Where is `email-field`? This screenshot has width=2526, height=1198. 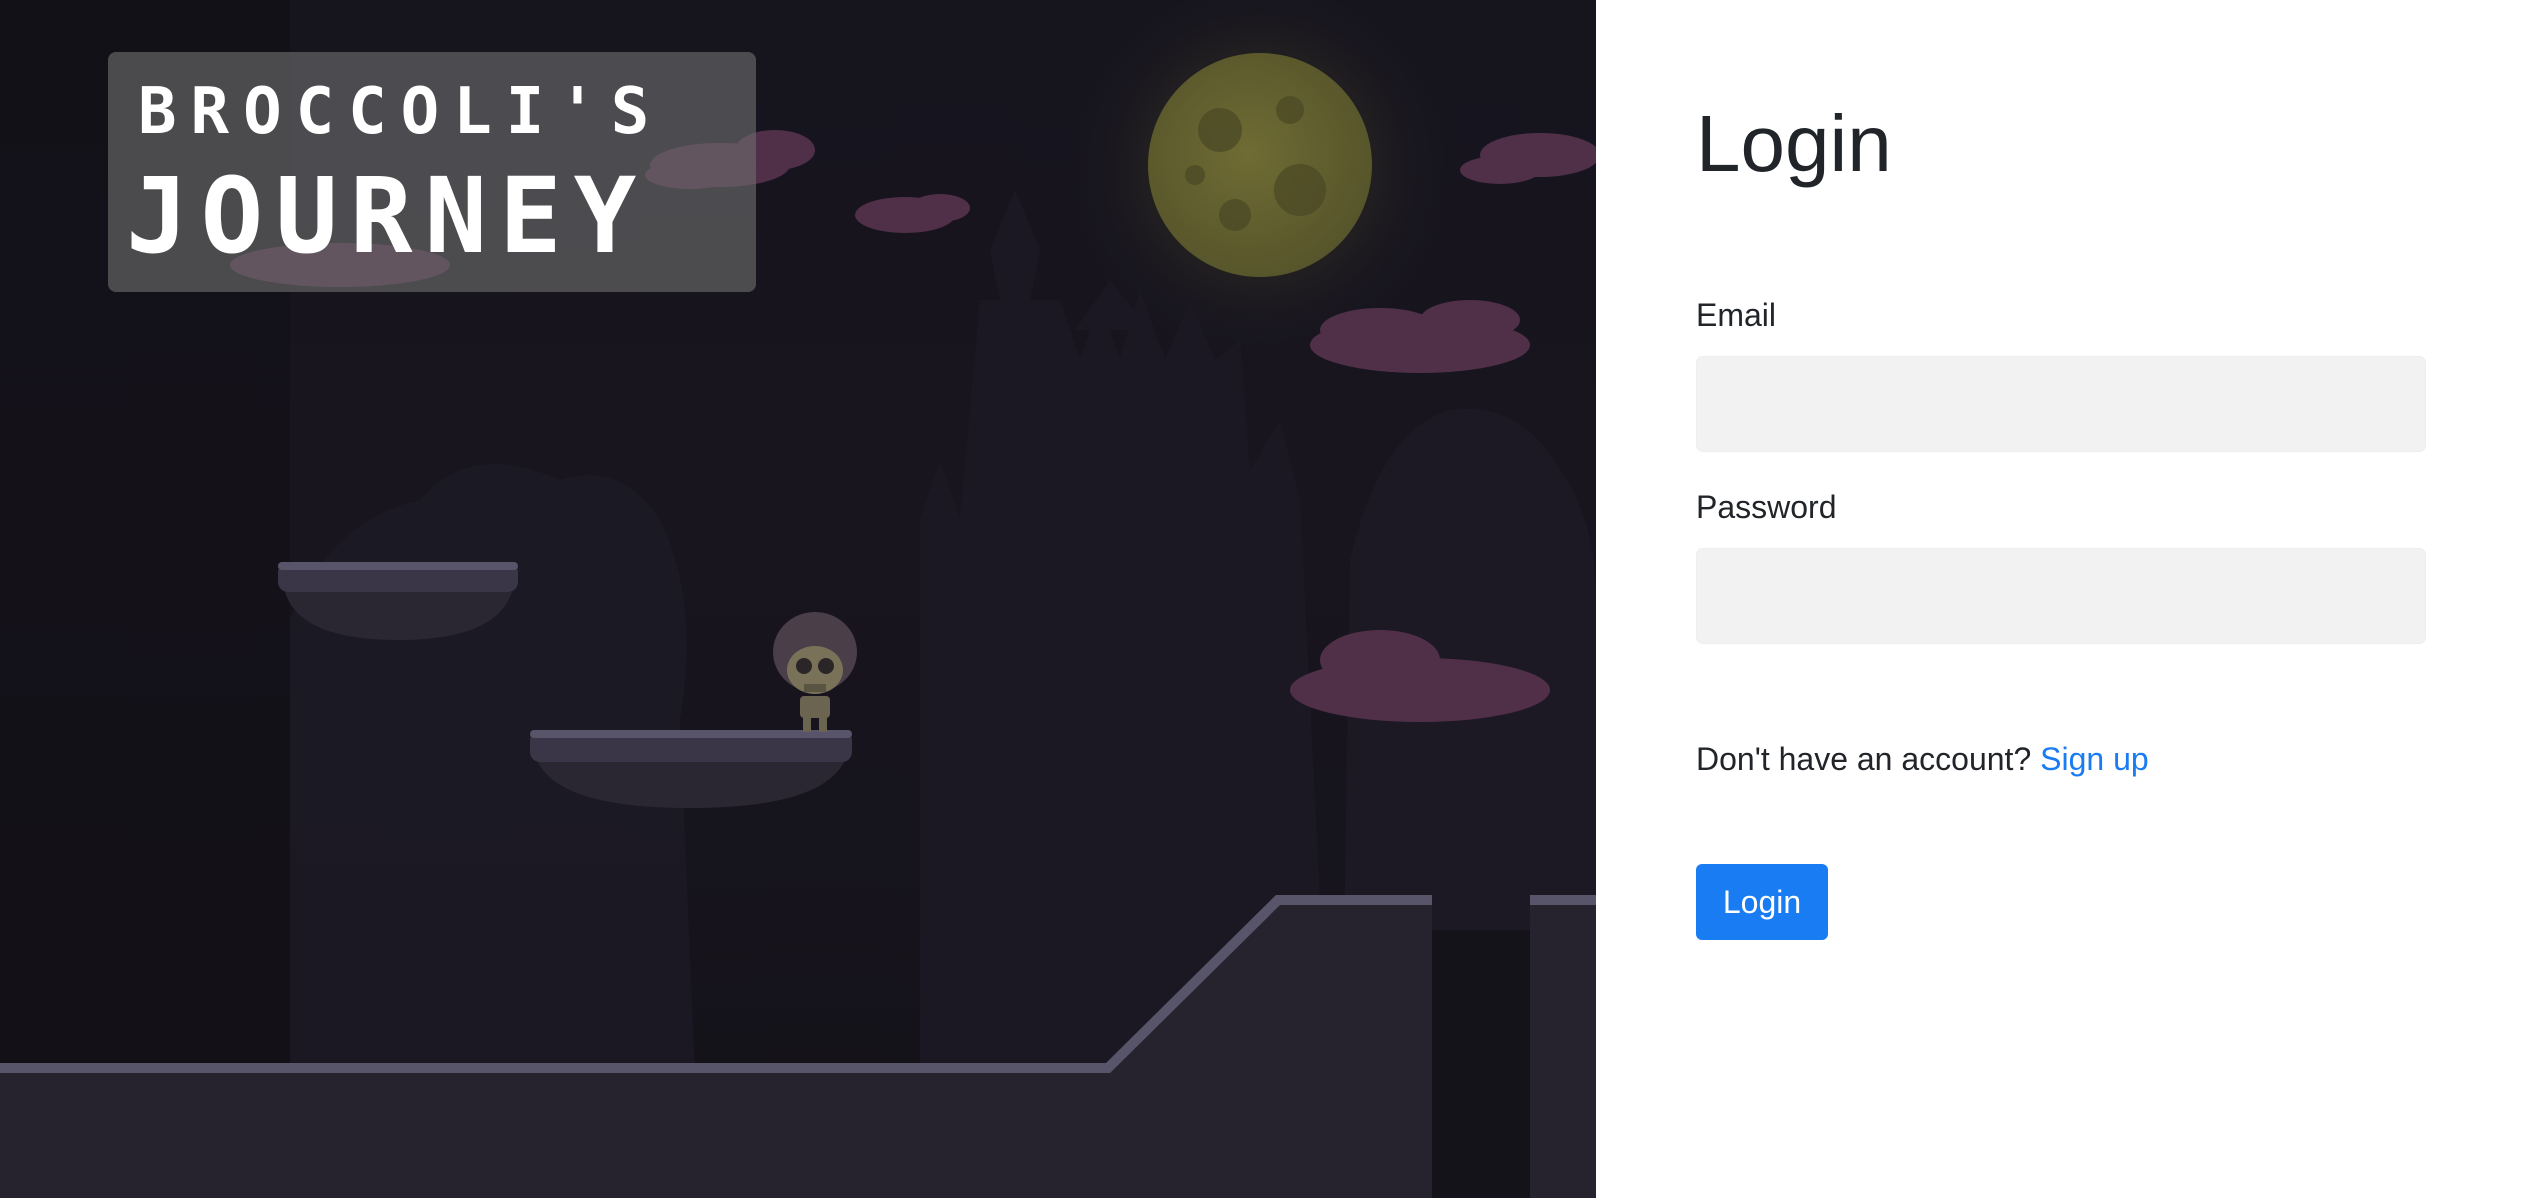 email-field is located at coordinates (2061, 404).